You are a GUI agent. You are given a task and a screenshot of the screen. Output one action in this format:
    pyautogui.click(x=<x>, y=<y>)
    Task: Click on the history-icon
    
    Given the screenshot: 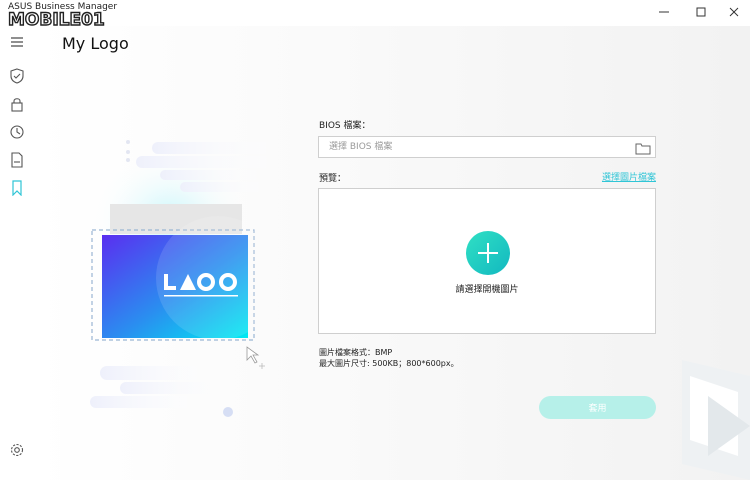 What is the action you would take?
    pyautogui.click(x=17, y=132)
    